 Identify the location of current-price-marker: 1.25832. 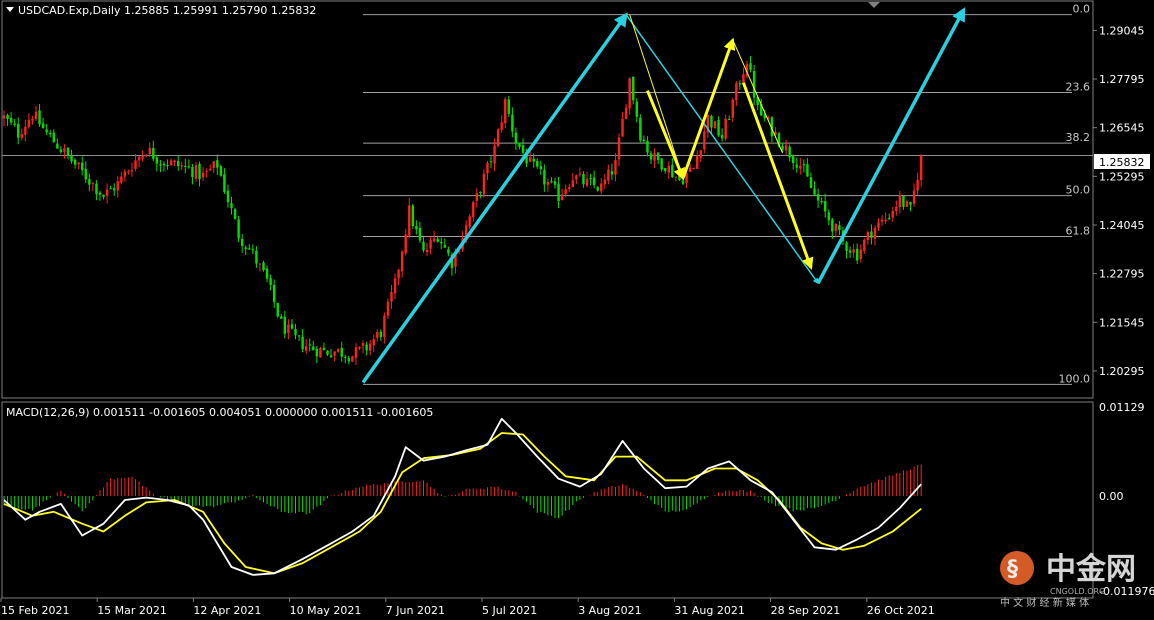
(1122, 161).